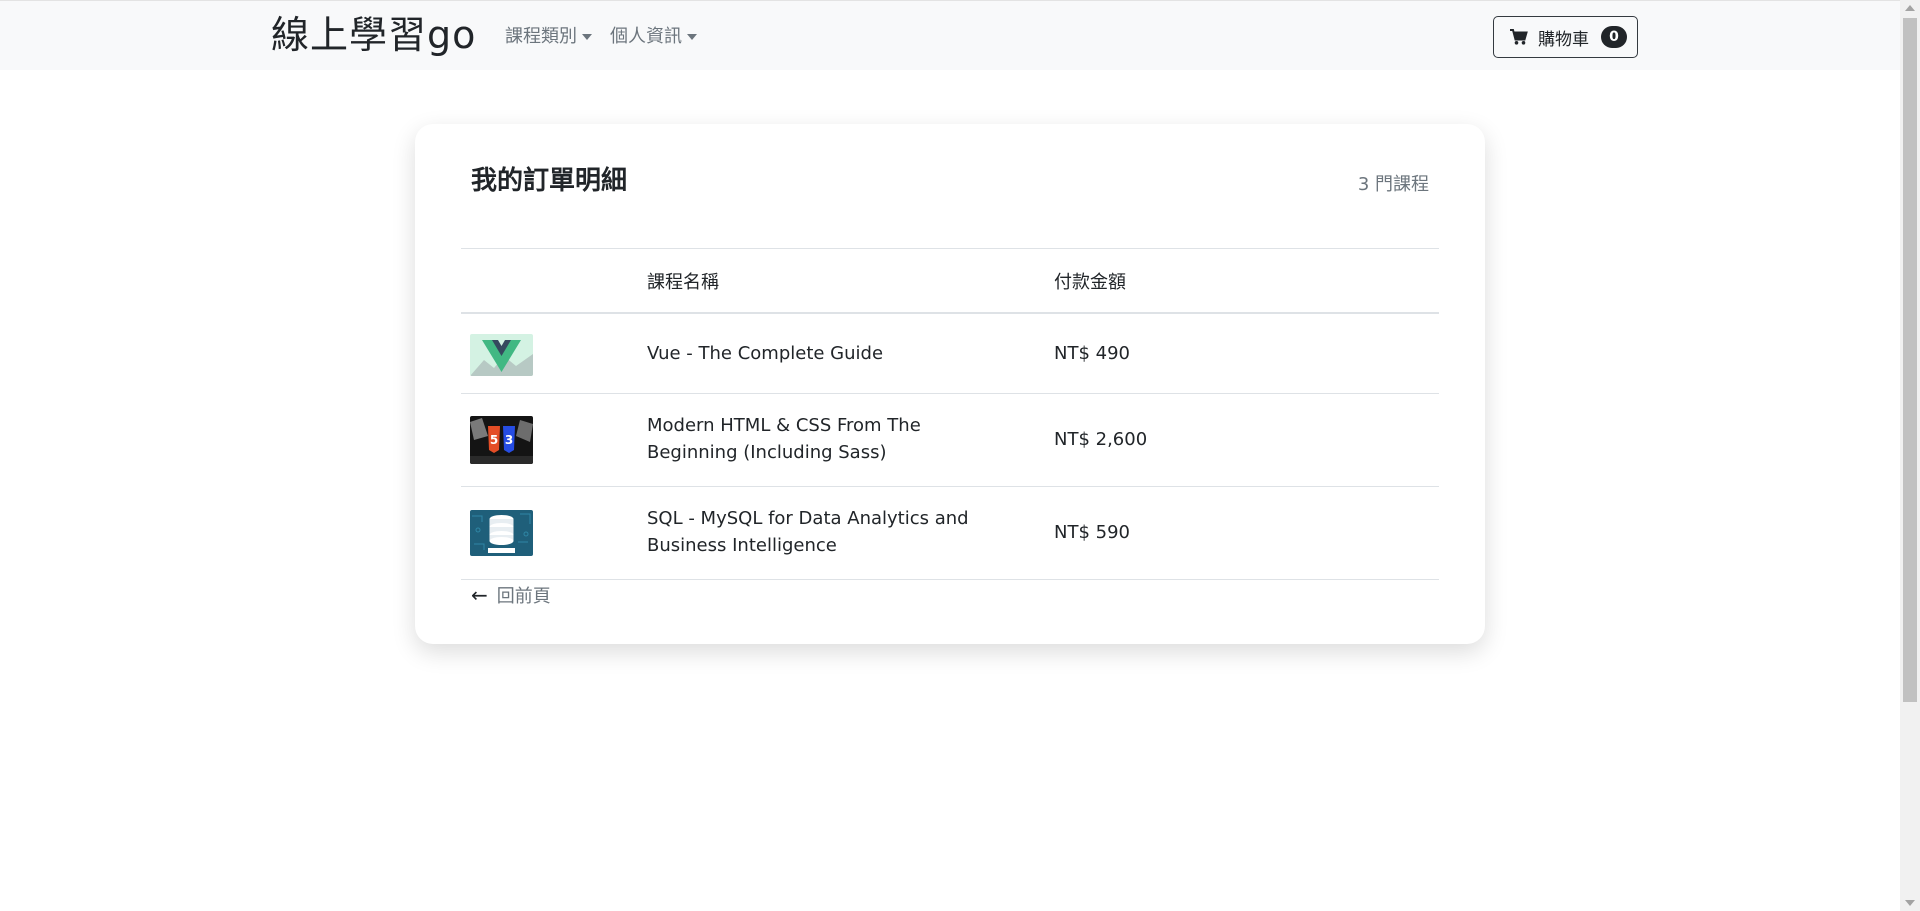 Image resolution: width=1920 pixels, height=911 pixels. What do you see at coordinates (1101, 439) in the screenshot?
I see `course-price: NT$ 2,600` at bounding box center [1101, 439].